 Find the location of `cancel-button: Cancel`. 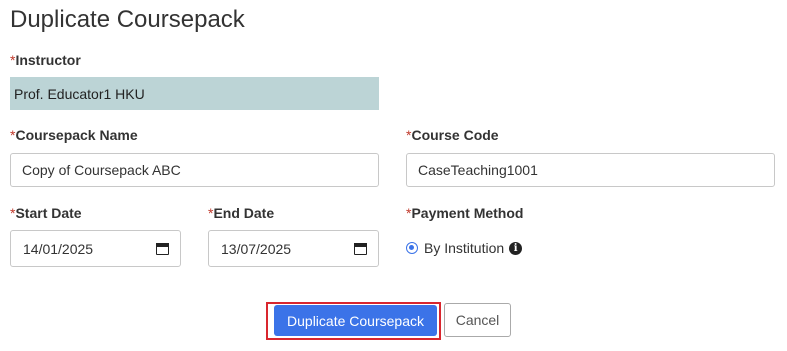

cancel-button: Cancel is located at coordinates (477, 320).